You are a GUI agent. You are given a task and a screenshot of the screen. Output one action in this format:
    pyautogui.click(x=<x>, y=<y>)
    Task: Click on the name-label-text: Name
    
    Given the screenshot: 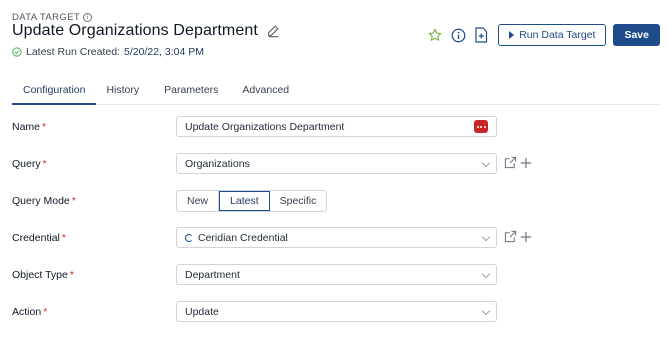 What is the action you would take?
    pyautogui.click(x=26, y=127)
    